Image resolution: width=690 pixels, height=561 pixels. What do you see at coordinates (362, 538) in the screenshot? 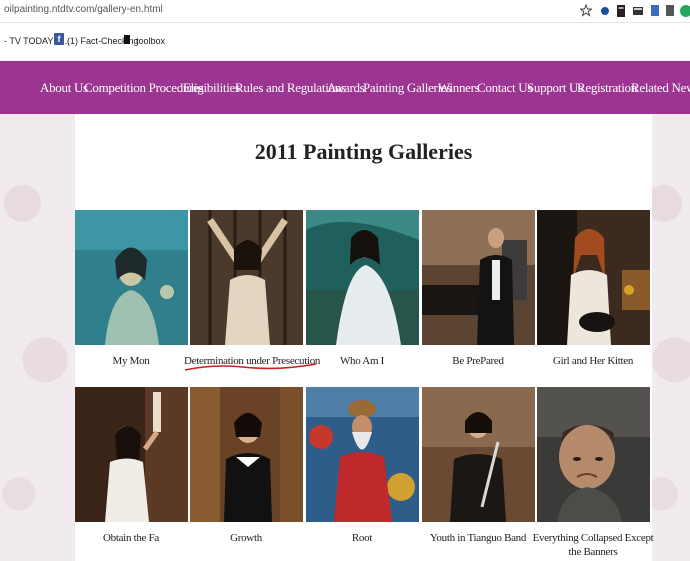
I see `painting-caption: Root` at bounding box center [362, 538].